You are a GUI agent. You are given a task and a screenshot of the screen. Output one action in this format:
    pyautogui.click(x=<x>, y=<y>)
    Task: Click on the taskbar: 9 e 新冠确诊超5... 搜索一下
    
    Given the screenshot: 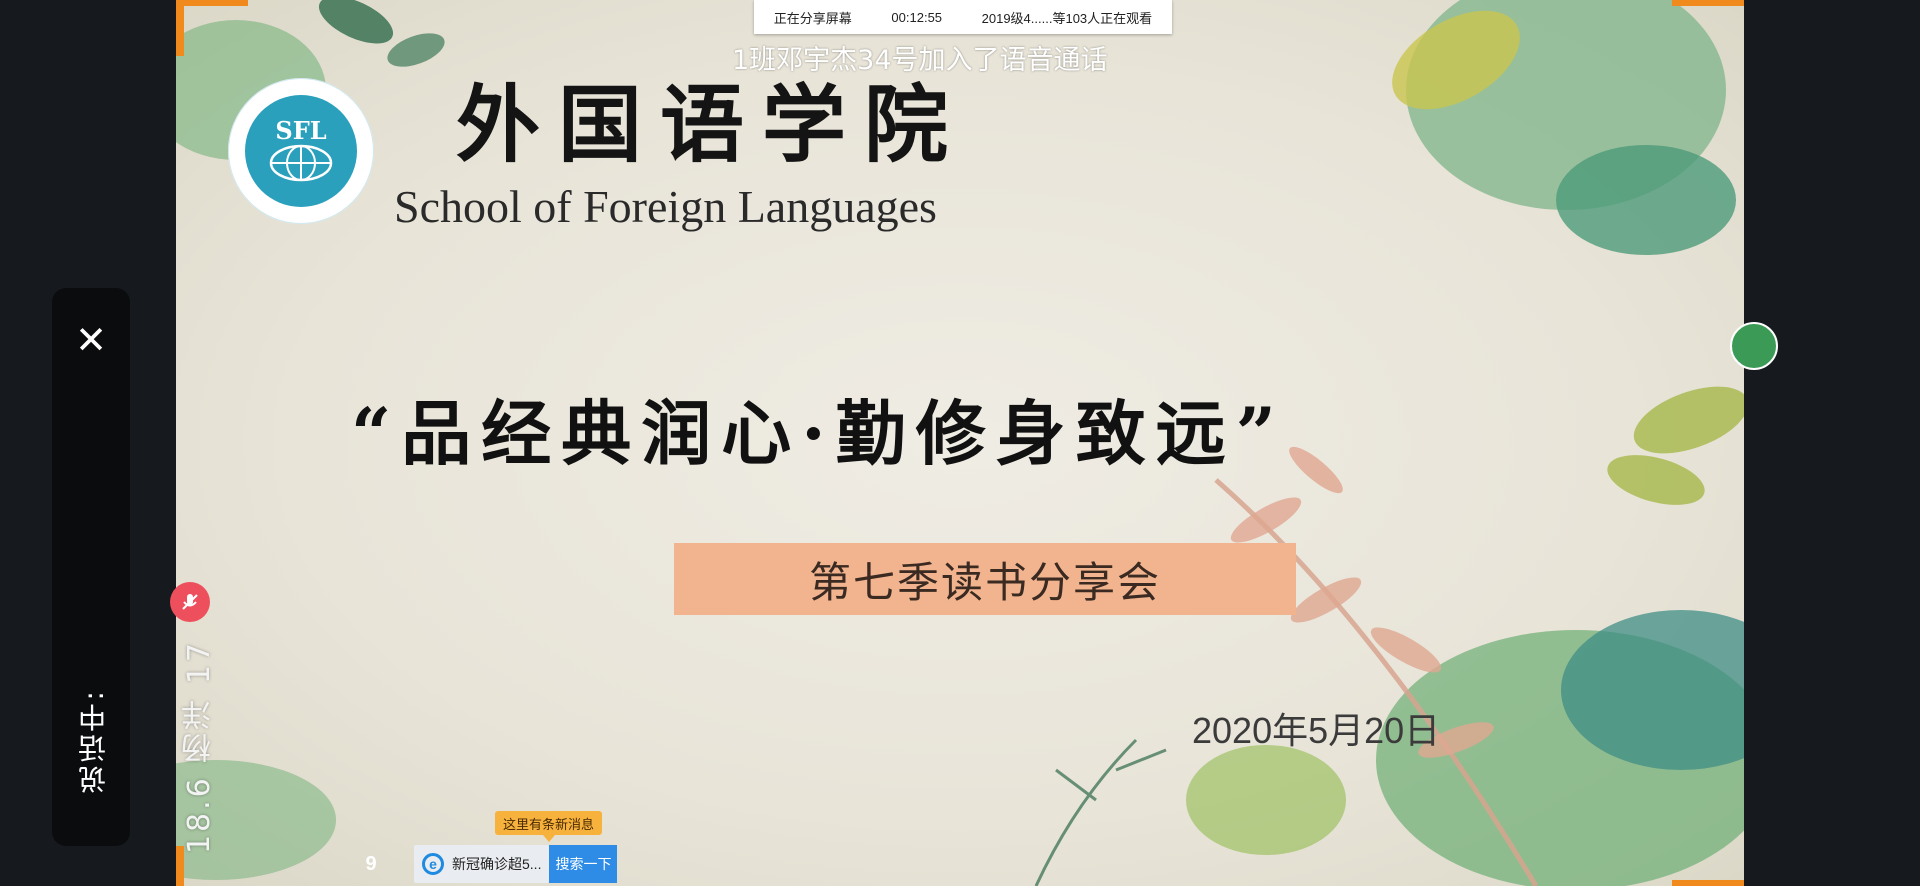 What is the action you would take?
    pyautogui.click(x=404, y=864)
    